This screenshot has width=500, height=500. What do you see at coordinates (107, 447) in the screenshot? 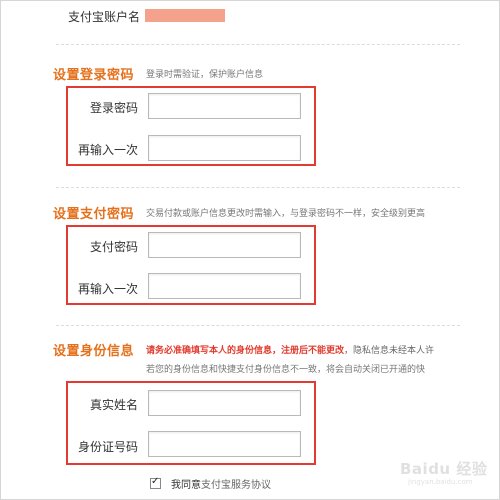
I see `id-number-label: 身份证号码` at bounding box center [107, 447].